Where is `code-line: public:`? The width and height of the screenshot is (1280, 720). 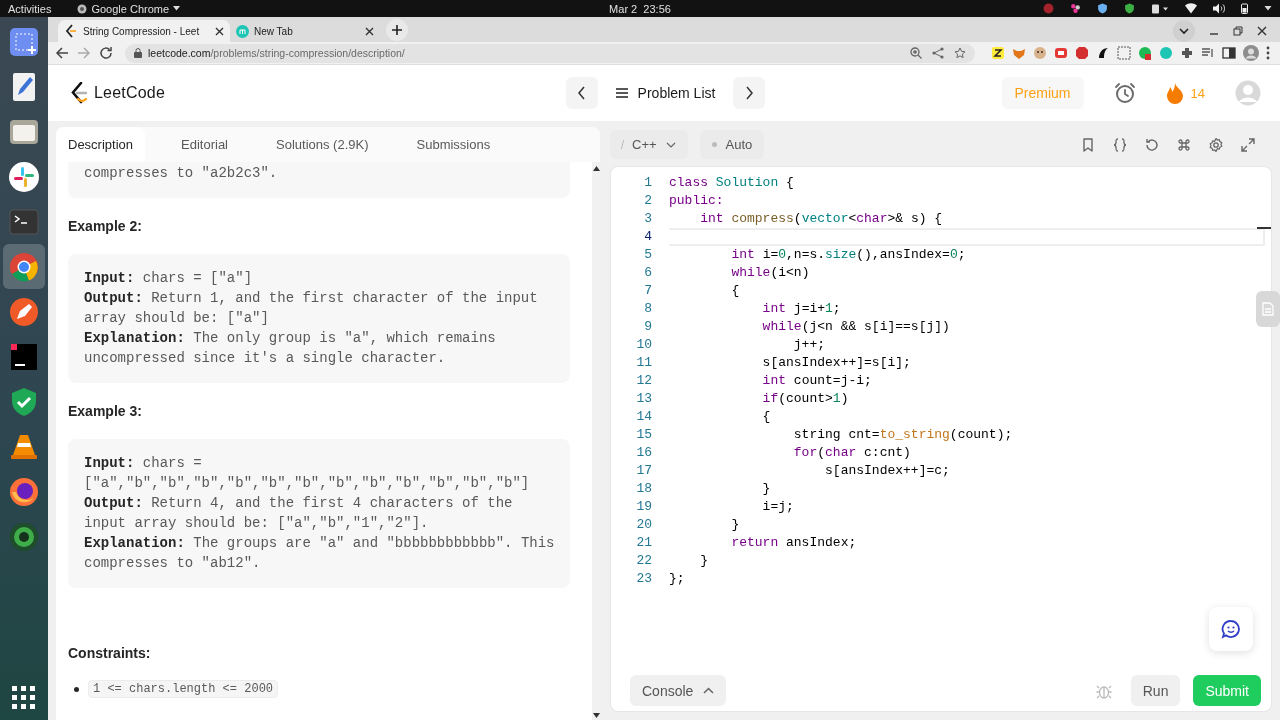 code-line: public: is located at coordinates (696, 201).